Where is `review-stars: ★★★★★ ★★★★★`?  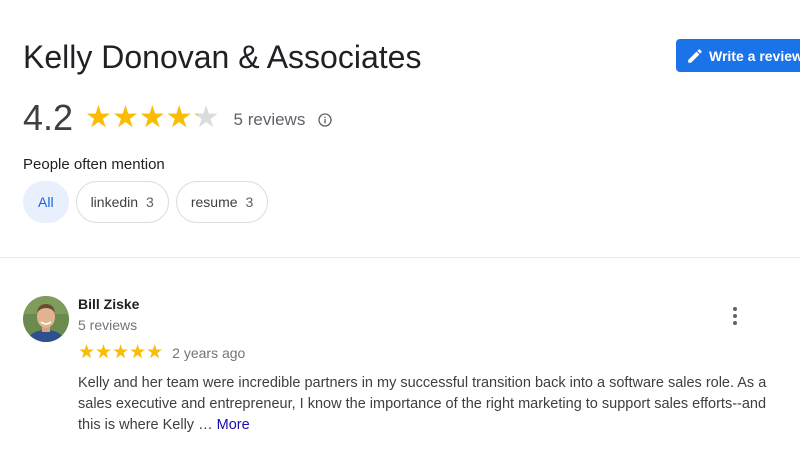 review-stars: ★★★★★ ★★★★★ is located at coordinates (120, 353).